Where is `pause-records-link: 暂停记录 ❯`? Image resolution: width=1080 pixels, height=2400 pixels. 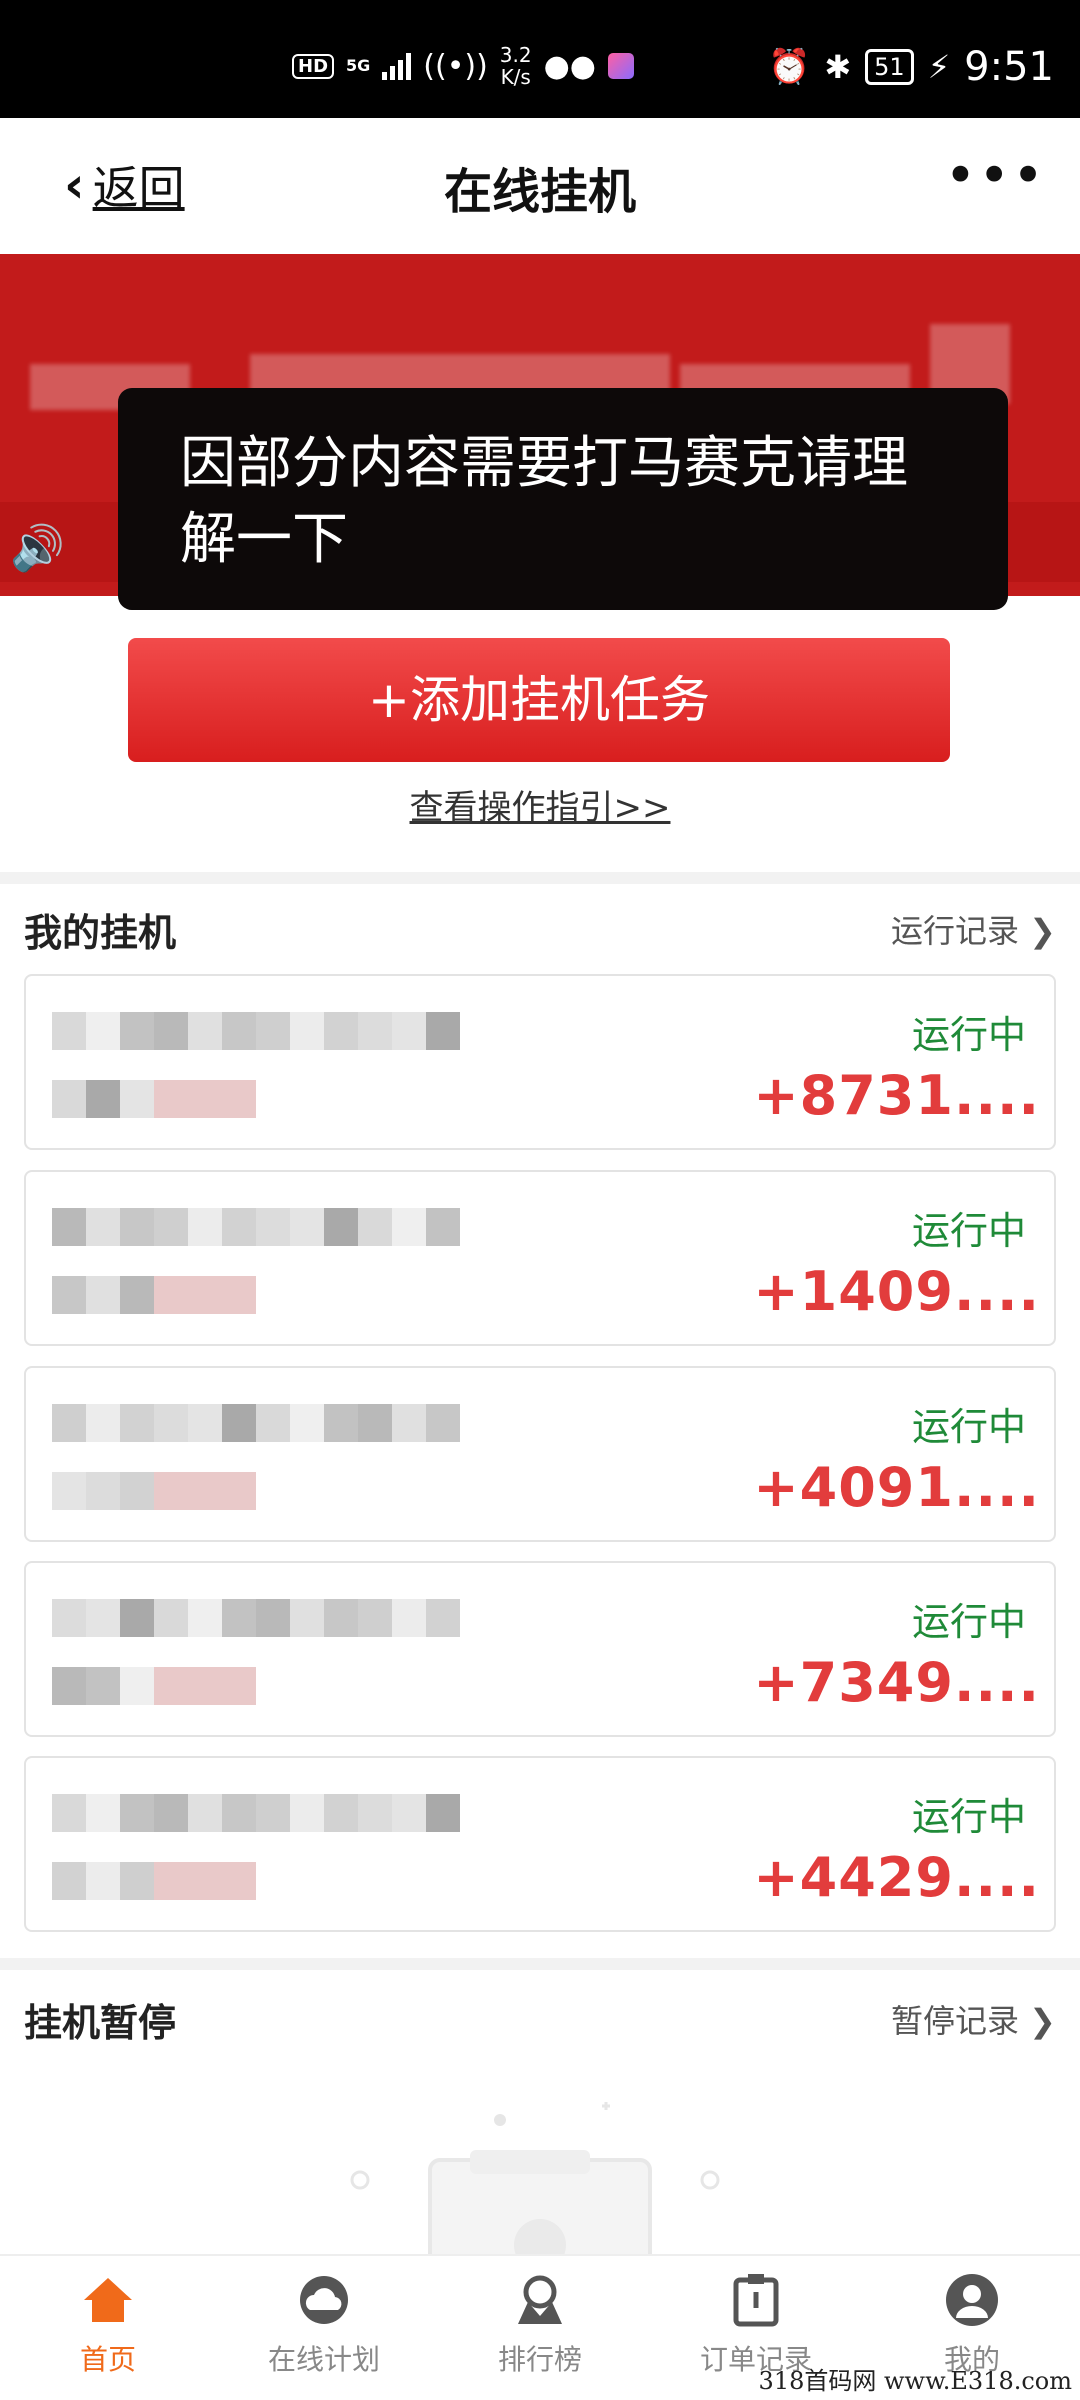 pause-records-link: 暂停记录 ❯ is located at coordinates (973, 2019).